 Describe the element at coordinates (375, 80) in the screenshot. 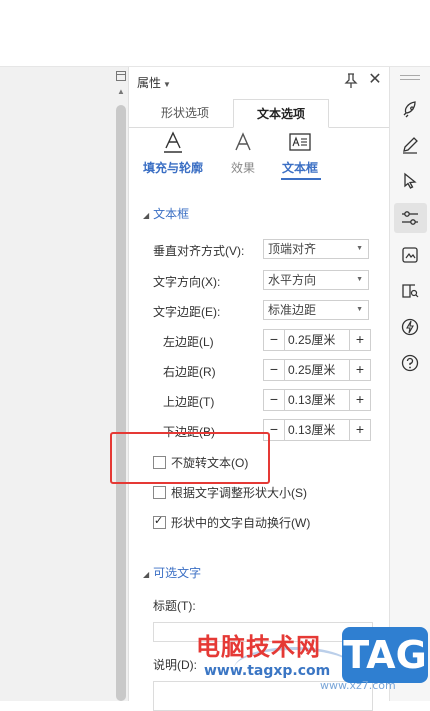

I see `close-icon: ✕` at that location.